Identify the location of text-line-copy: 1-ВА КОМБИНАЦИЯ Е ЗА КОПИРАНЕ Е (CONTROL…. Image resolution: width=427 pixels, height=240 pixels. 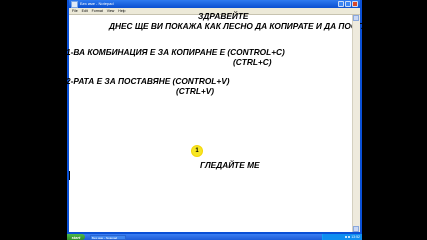
(175, 52).